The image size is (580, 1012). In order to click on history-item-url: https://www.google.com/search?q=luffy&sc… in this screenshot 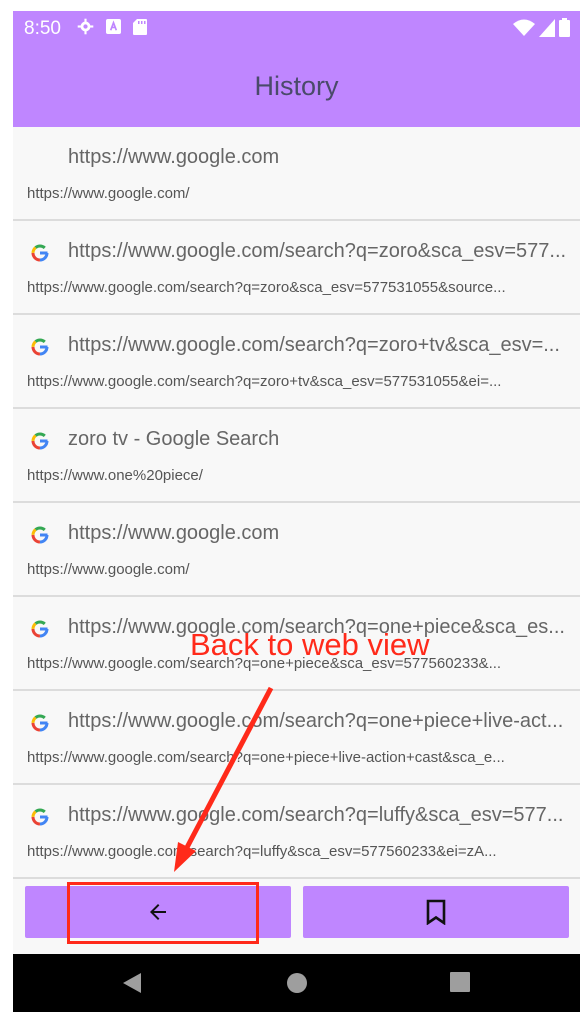, I will do `click(262, 851)`.